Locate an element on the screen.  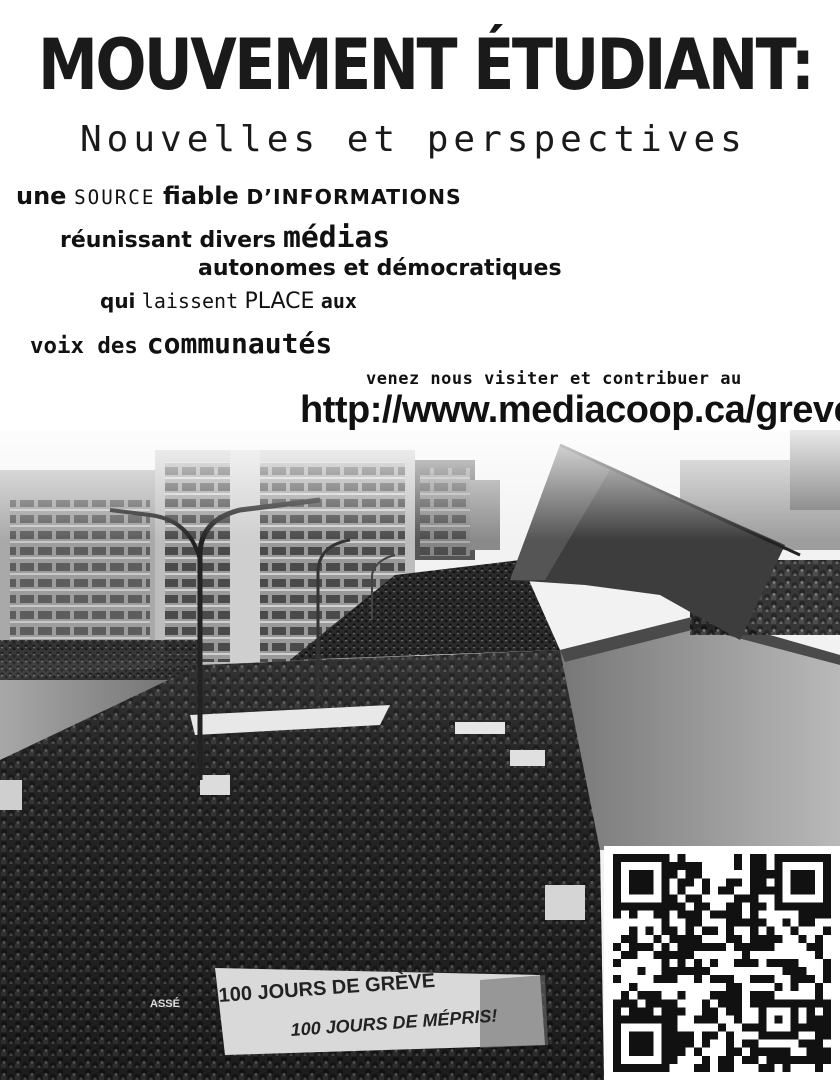
tagline-word: communautés is located at coordinates (239, 343).